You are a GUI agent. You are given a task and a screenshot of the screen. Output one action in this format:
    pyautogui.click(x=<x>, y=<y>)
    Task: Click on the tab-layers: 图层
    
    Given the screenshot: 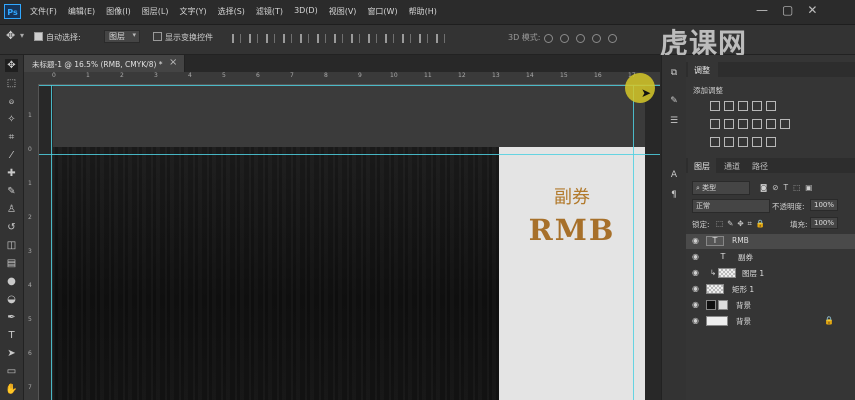 What is the action you would take?
    pyautogui.click(x=702, y=166)
    